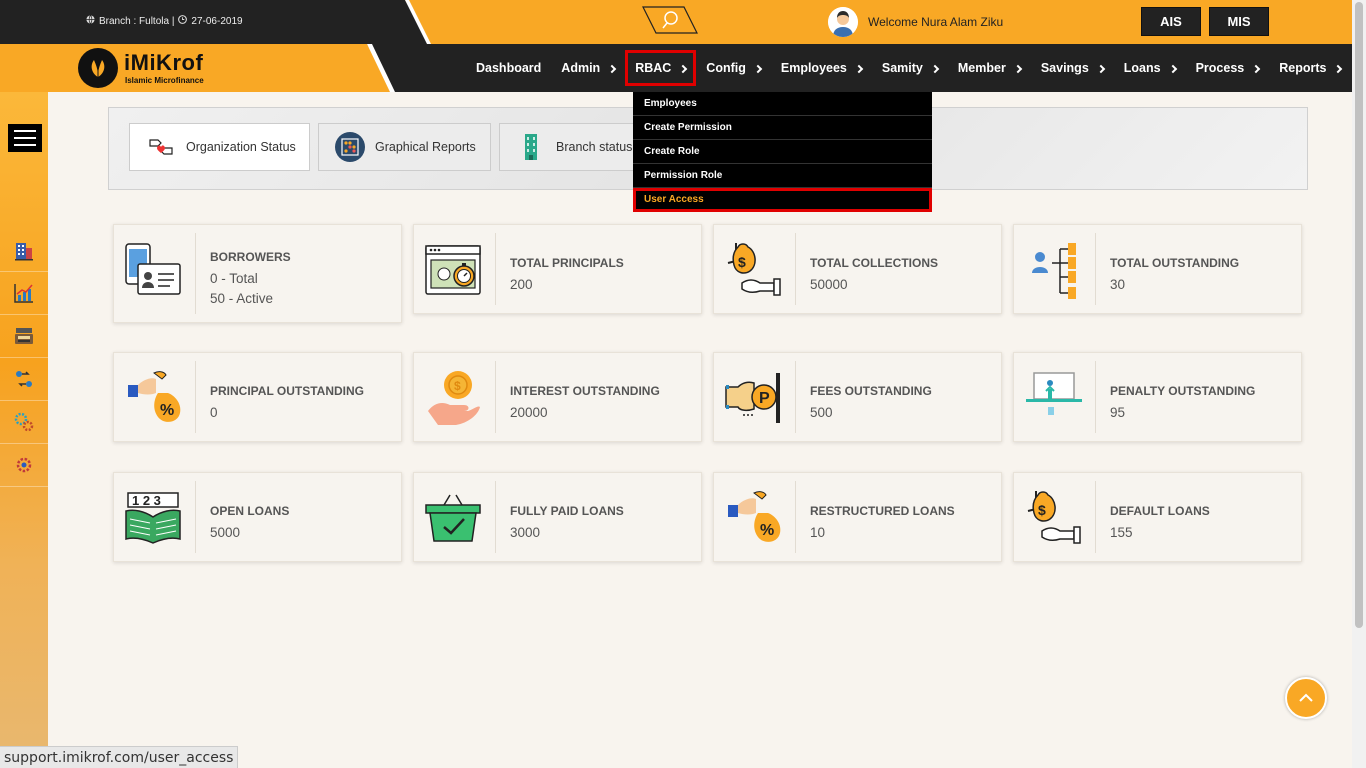  What do you see at coordinates (1306, 698) in the screenshot?
I see `scroll-to-top-button` at bounding box center [1306, 698].